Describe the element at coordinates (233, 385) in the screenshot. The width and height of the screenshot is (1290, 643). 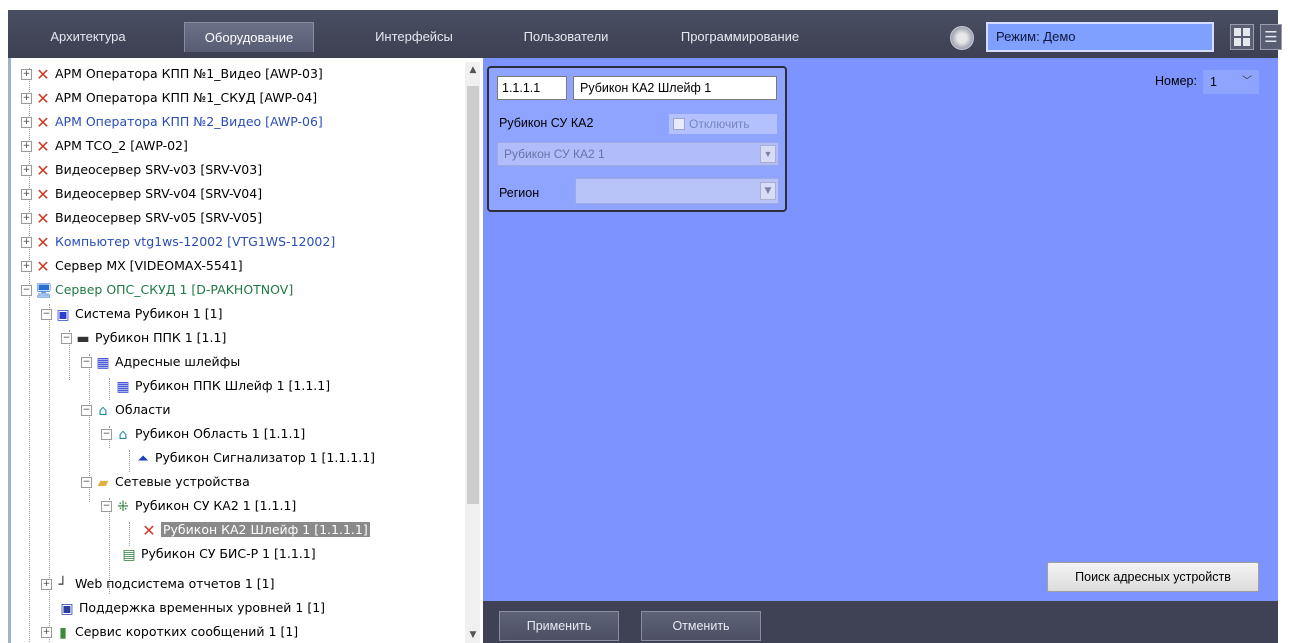
I see `tree-item-label: Рубикон ППК Шлейф 1 [1.1.1]` at that location.